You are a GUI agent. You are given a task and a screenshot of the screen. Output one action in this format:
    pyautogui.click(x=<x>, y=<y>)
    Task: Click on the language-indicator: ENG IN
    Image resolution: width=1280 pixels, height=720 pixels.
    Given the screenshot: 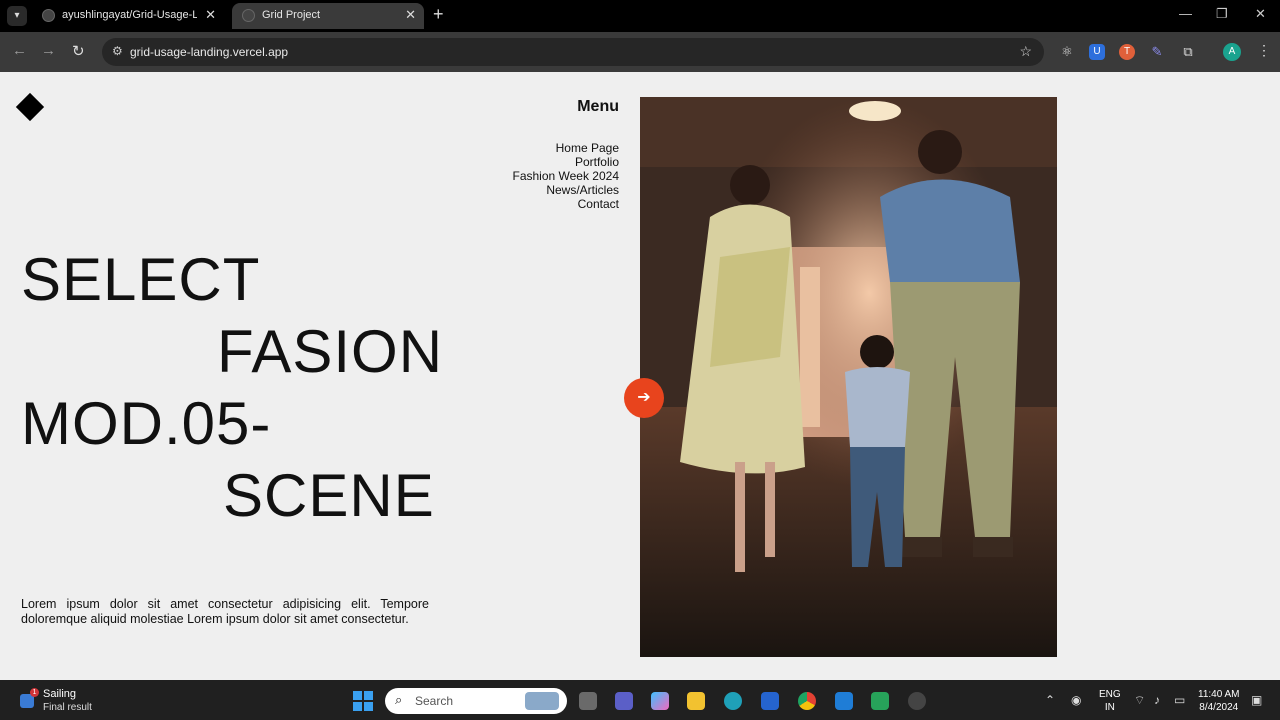 What is the action you would take?
    pyautogui.click(x=1110, y=701)
    